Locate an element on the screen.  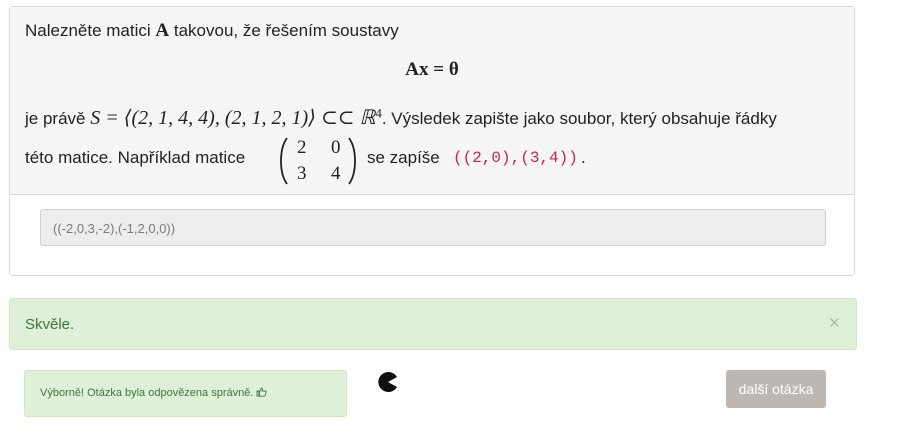
alert-message: Skvěle. is located at coordinates (50, 324).